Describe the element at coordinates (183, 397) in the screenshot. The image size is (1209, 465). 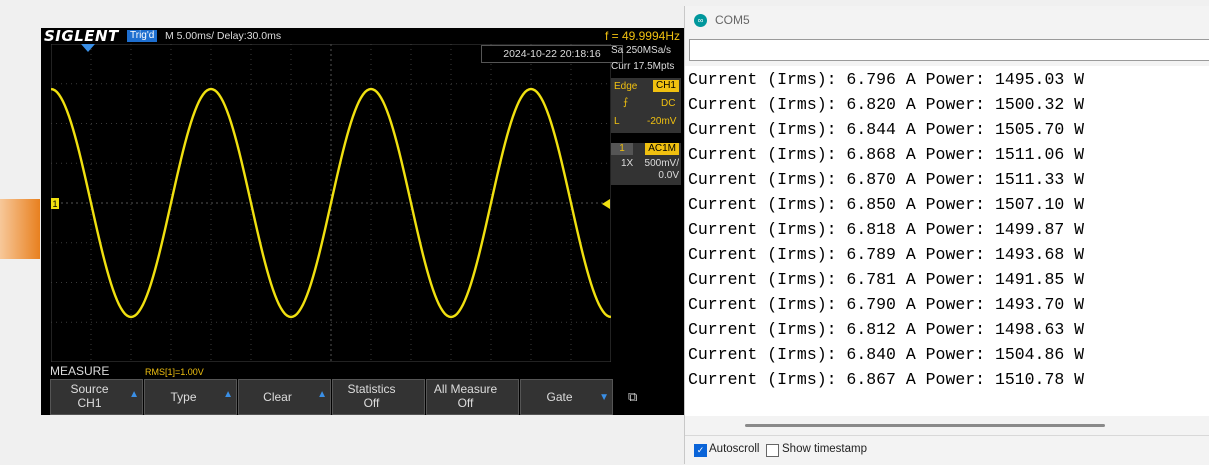
I see `softkey-label: Type` at that location.